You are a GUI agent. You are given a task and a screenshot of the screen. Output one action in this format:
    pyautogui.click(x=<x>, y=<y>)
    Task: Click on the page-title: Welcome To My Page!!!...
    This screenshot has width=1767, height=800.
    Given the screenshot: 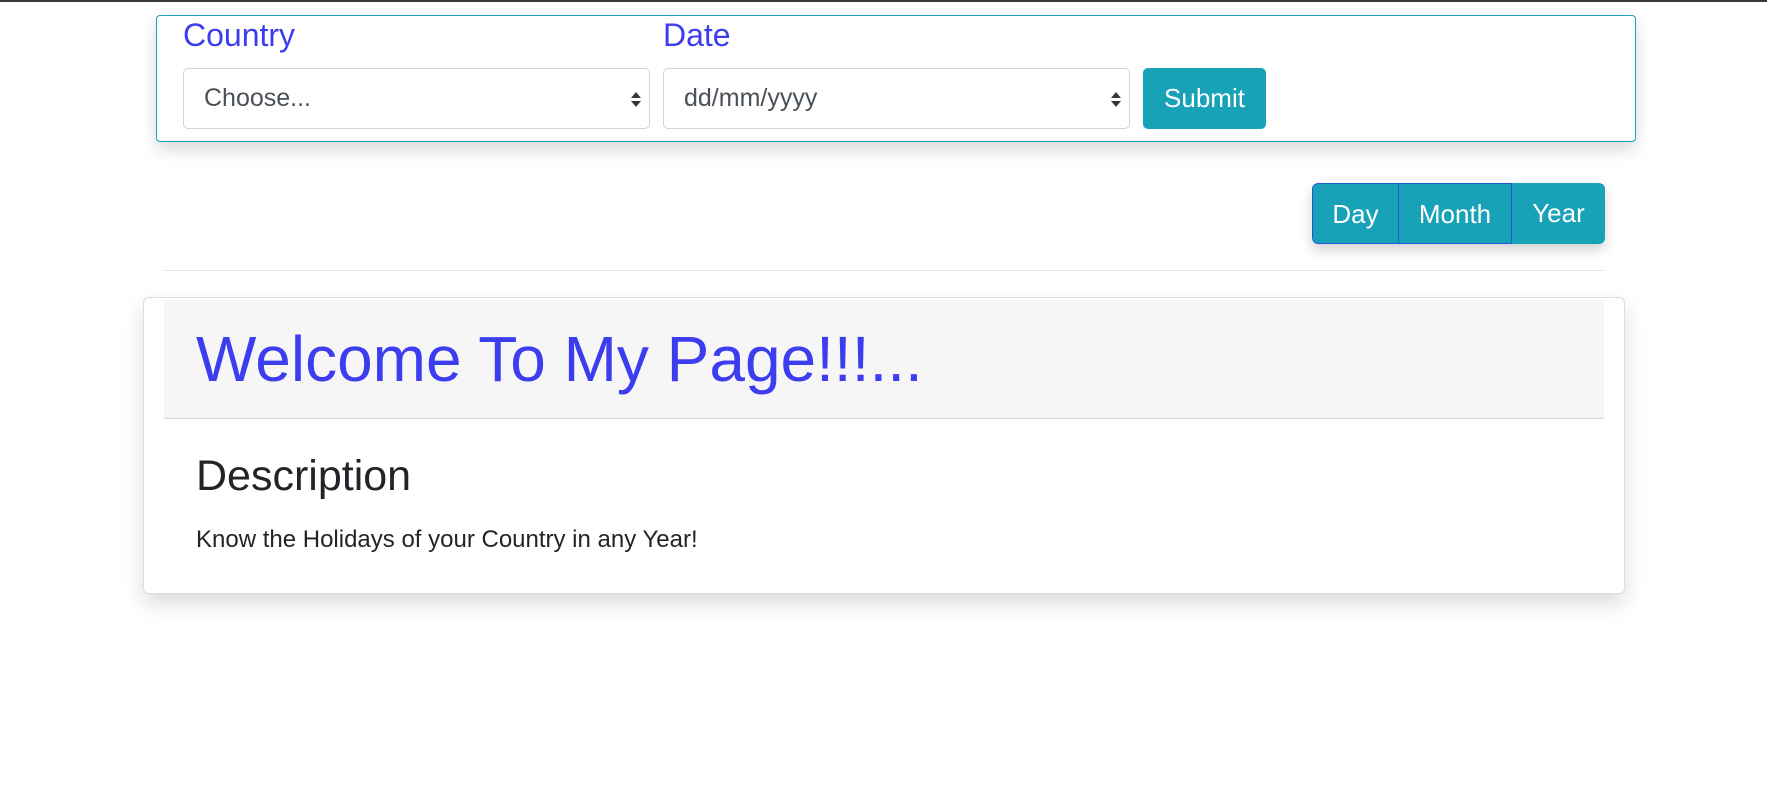 What is the action you would take?
    pyautogui.click(x=559, y=359)
    